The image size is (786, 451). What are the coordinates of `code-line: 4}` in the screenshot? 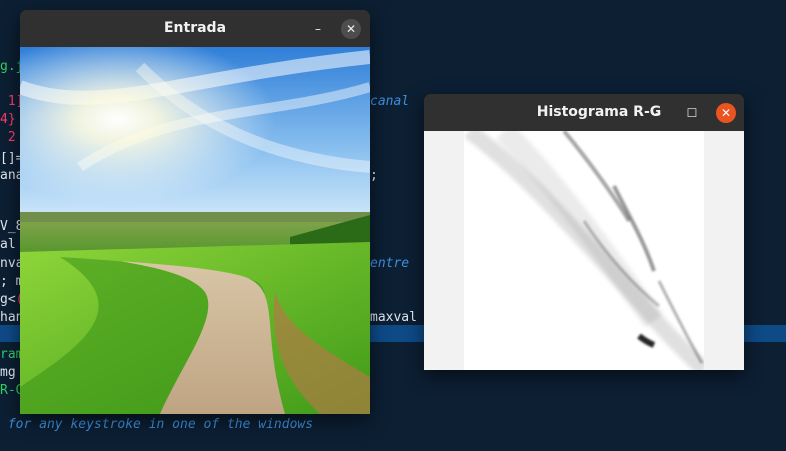 It's located at (8, 119).